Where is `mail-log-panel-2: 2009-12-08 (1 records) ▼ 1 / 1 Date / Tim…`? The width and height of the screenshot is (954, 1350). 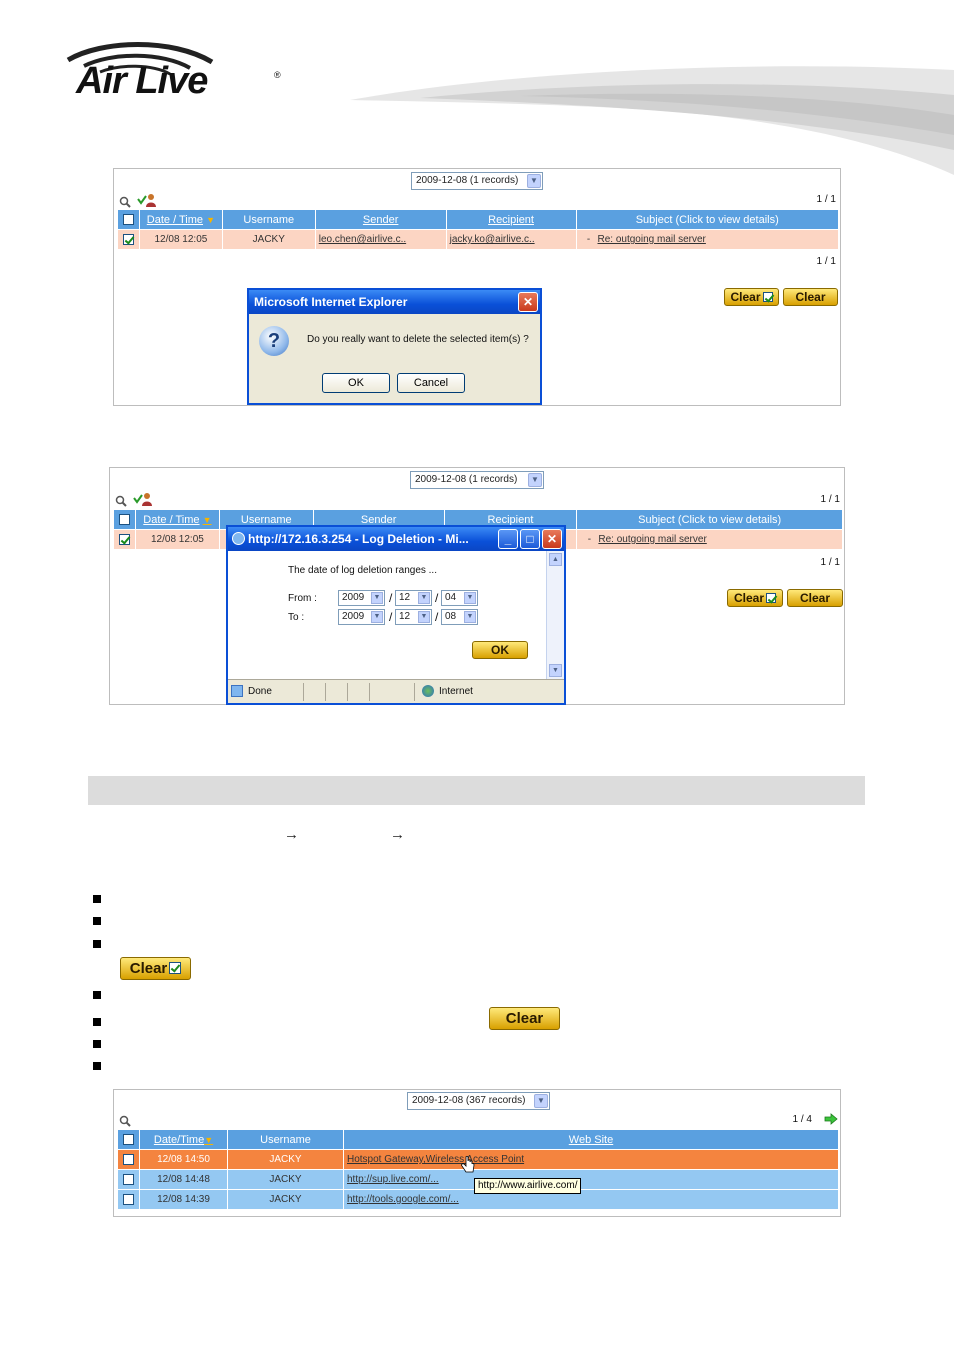 mail-log-panel-2: 2009-12-08 (1 records) ▼ 1 / 1 Date / Tim… is located at coordinates (477, 586).